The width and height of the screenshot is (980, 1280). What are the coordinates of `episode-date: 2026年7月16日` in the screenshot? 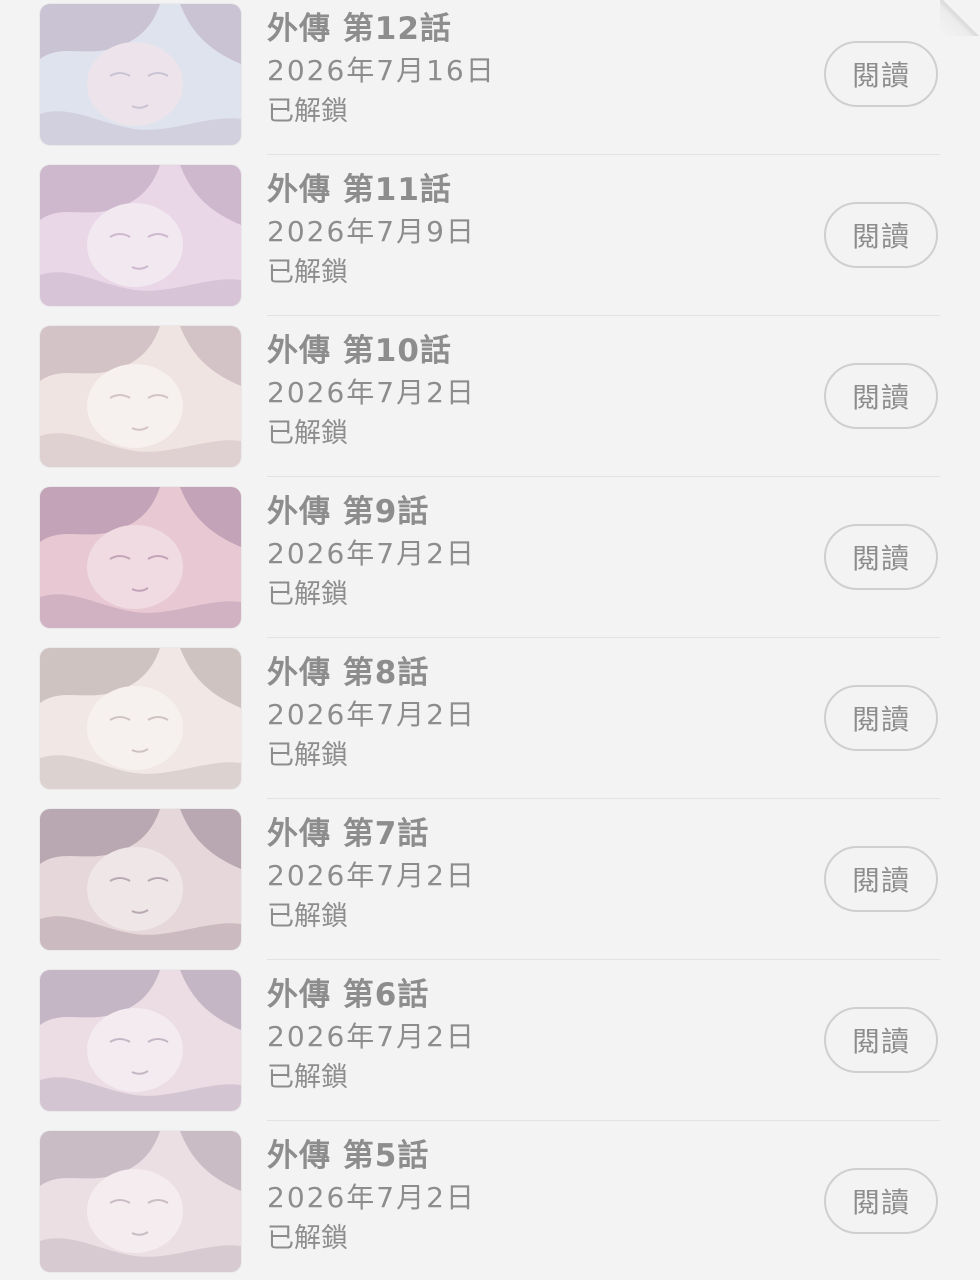 It's located at (381, 70).